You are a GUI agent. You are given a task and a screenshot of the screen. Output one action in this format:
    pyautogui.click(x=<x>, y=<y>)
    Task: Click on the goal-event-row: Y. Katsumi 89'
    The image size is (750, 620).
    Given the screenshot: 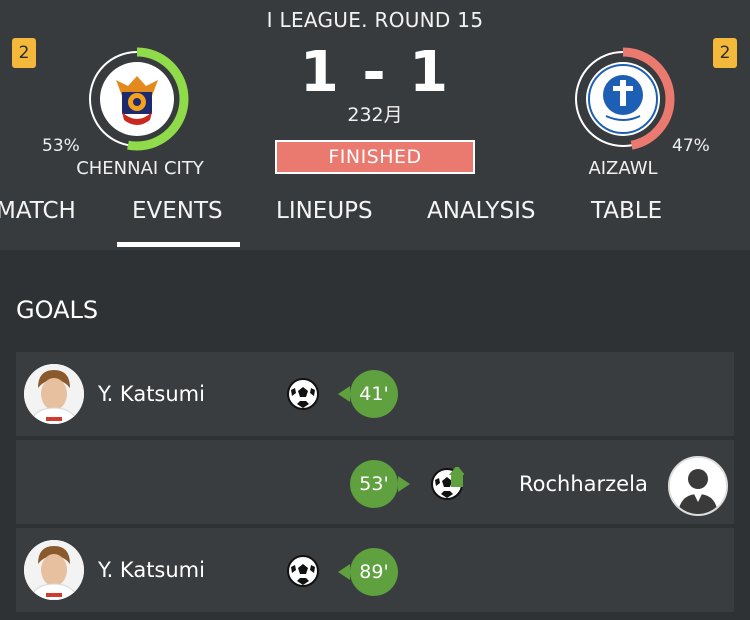 What is the action you would take?
    pyautogui.click(x=375, y=570)
    